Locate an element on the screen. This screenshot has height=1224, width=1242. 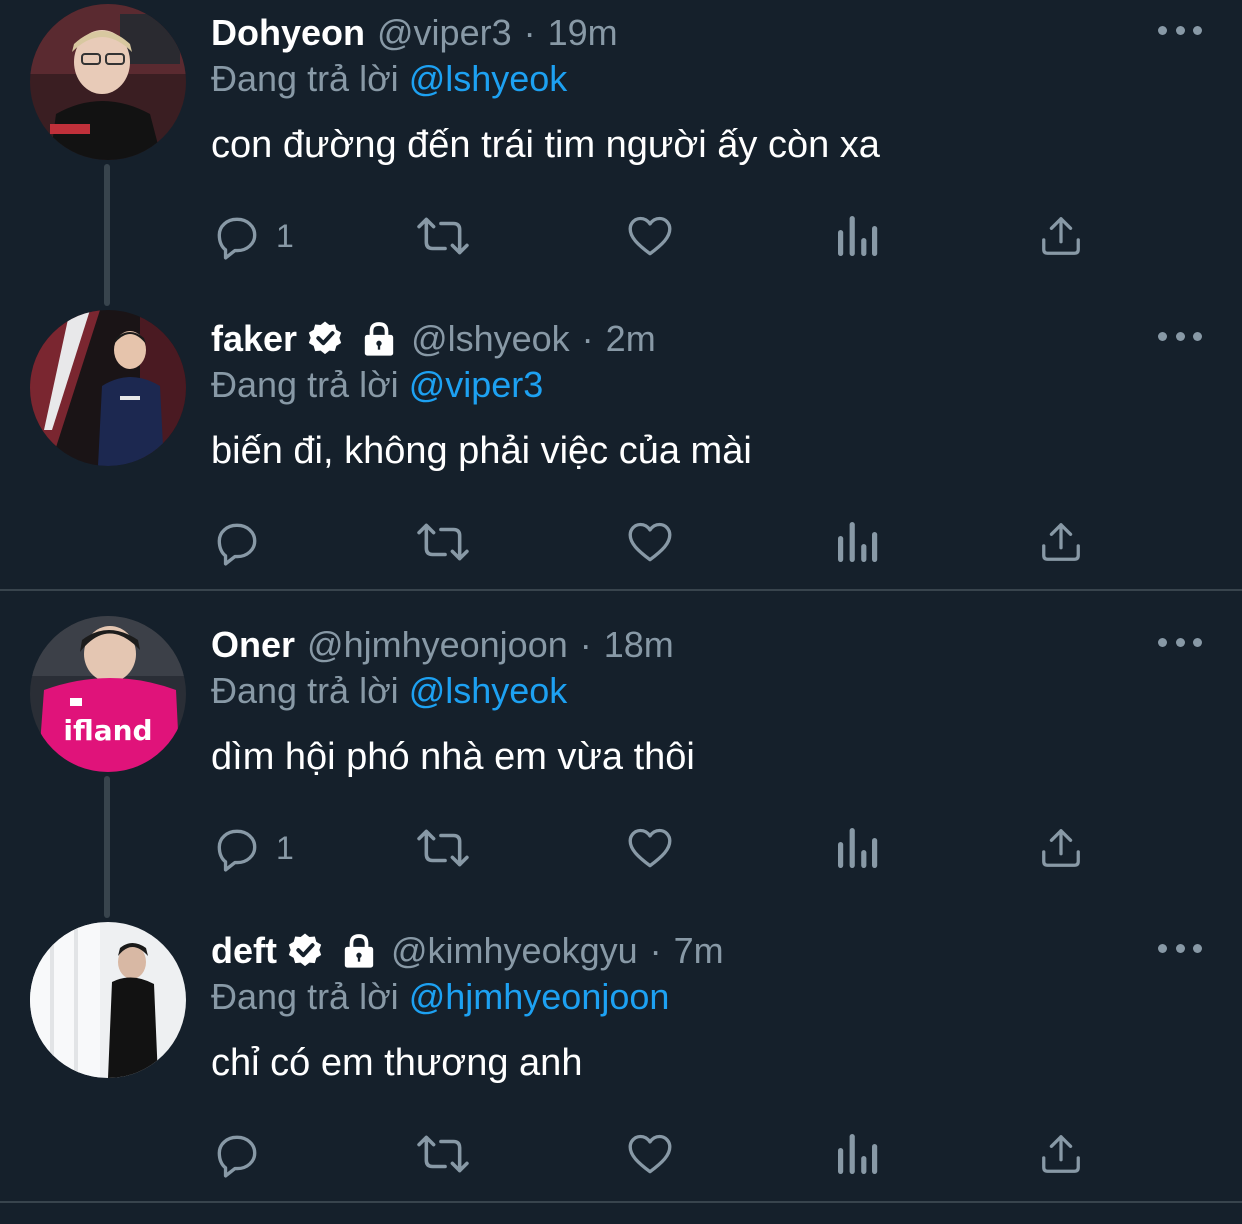
username: @kimhyeokgyu is located at coordinates (514, 951).